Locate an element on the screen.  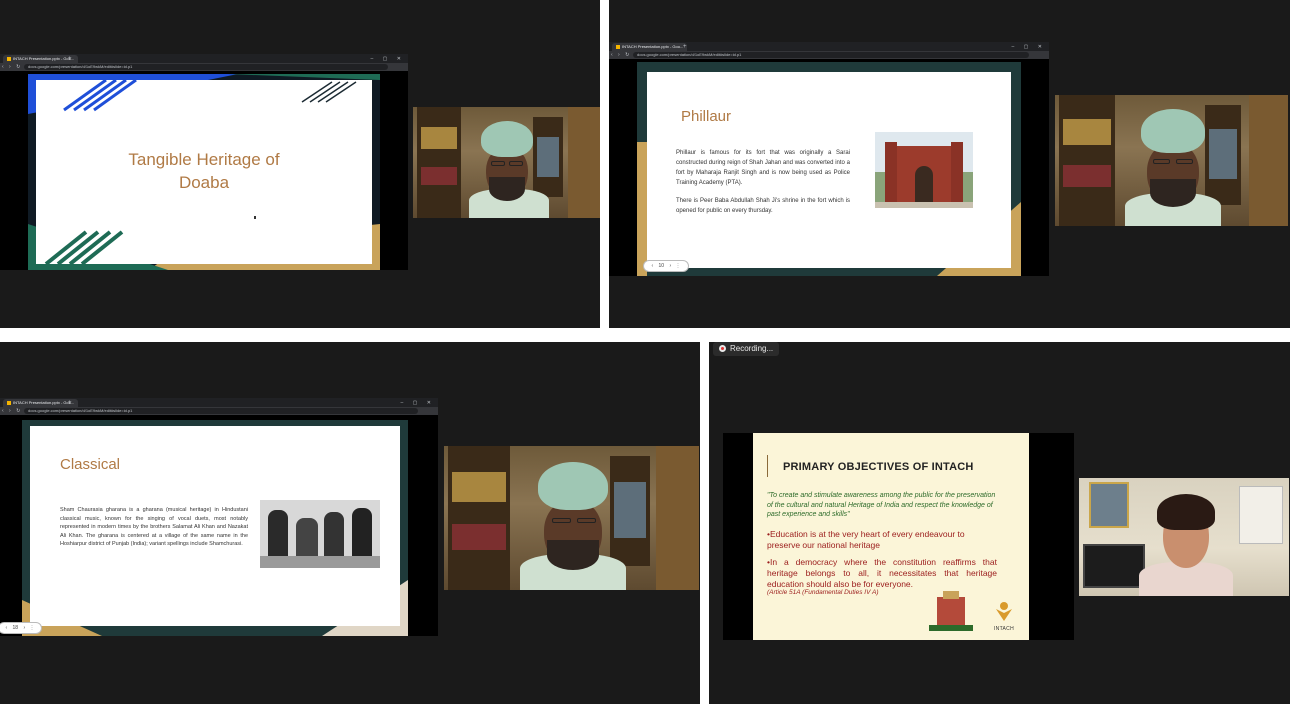
slide-heading: Phillaur is located at coordinates (706, 116).